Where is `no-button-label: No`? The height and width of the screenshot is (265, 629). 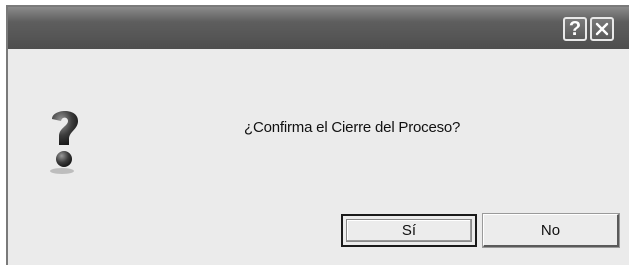
no-button-label: No is located at coordinates (550, 230).